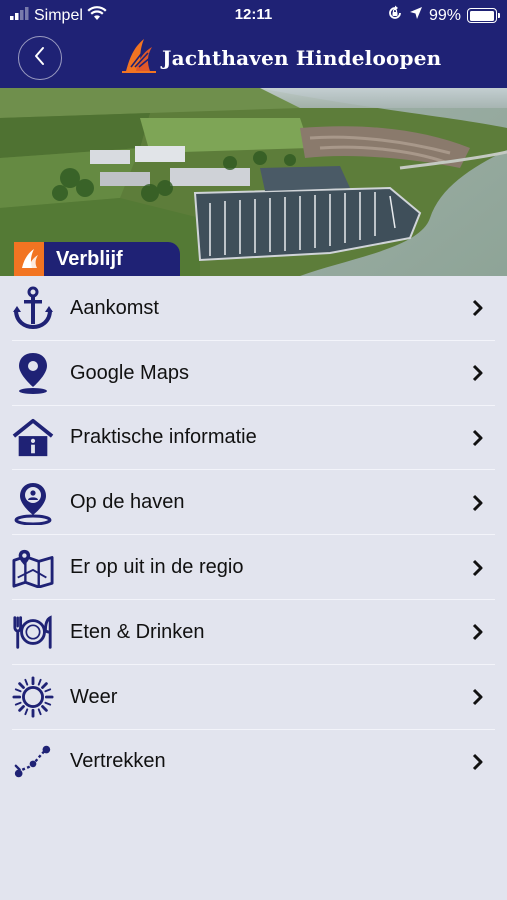 This screenshot has height=900, width=507. I want to click on menu-item-google-maps: Google Maps, so click(253, 373).